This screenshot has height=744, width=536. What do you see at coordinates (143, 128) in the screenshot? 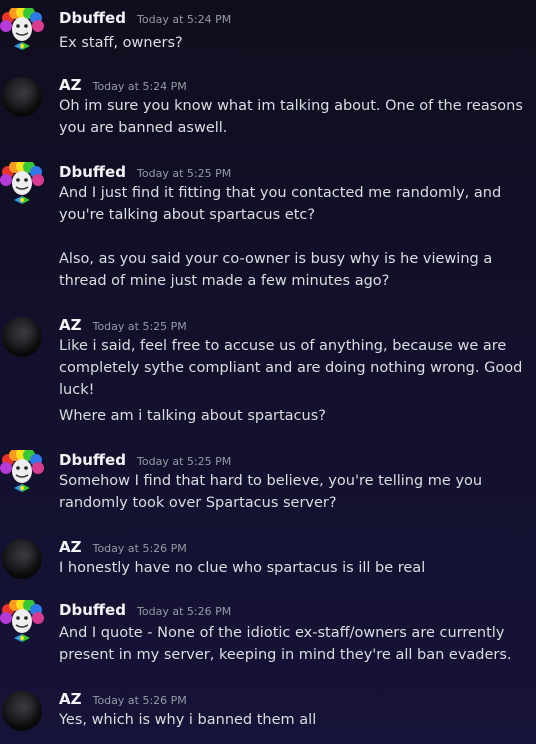
I see `message-text: you are banned aswell.` at bounding box center [143, 128].